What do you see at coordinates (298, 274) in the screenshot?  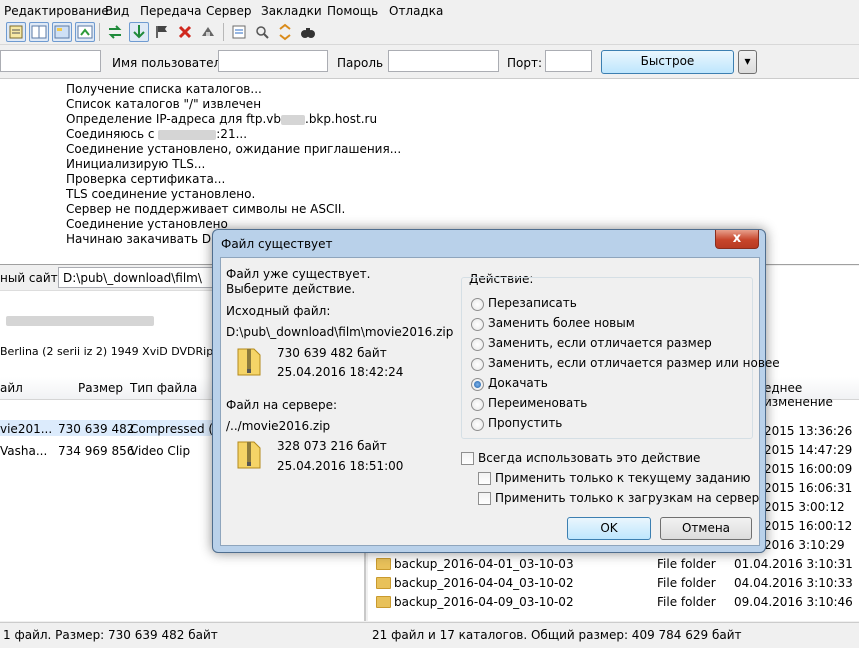 I see `dialog-message: Файл уже существует.` at bounding box center [298, 274].